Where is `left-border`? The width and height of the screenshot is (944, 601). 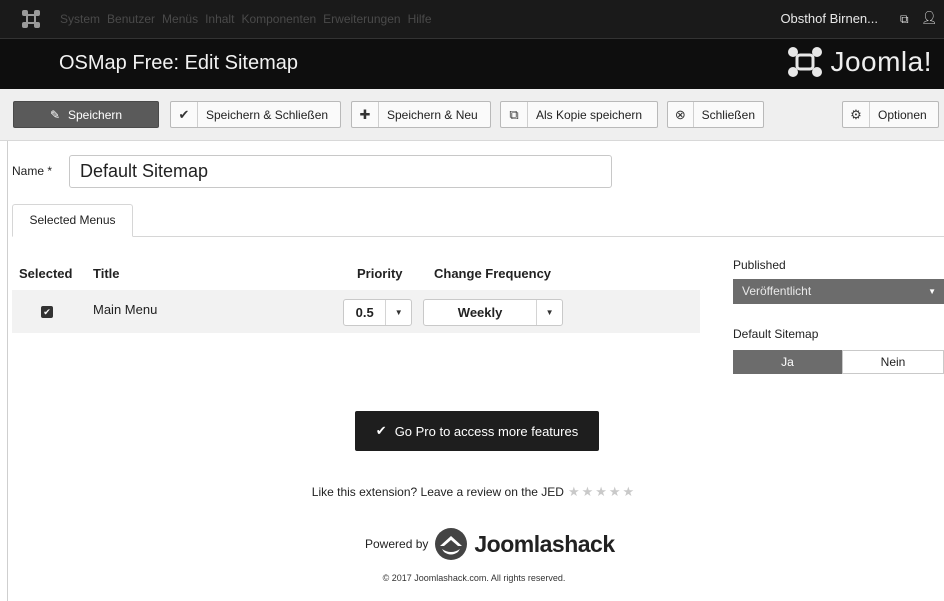
left-border is located at coordinates (7, 371).